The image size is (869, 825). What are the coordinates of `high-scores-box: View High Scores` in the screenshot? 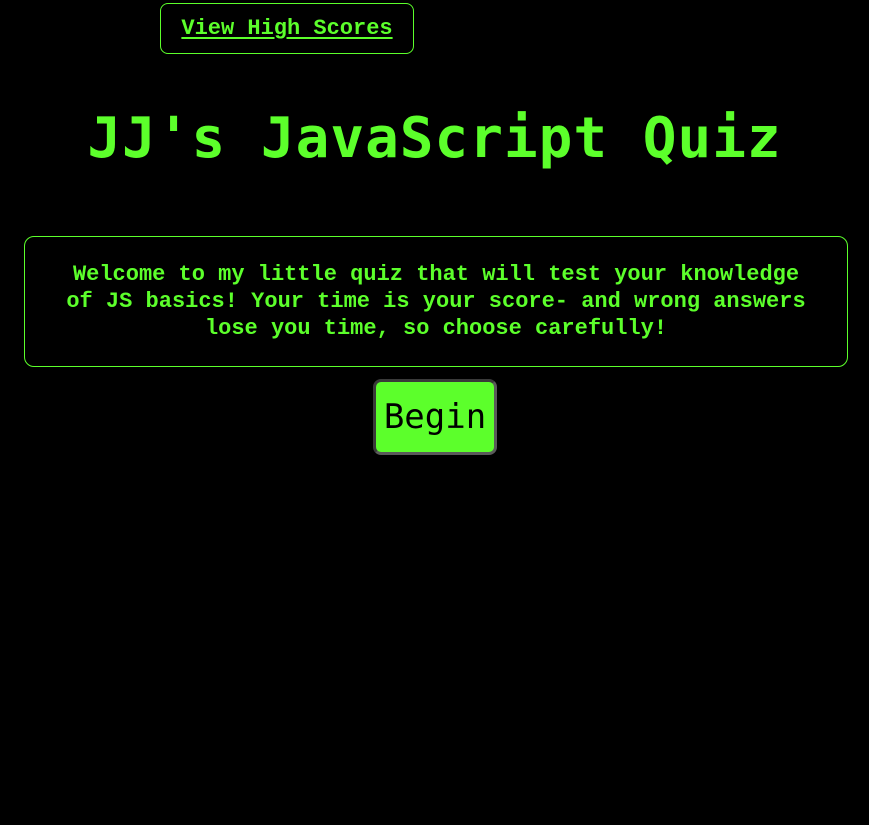 It's located at (287, 28).